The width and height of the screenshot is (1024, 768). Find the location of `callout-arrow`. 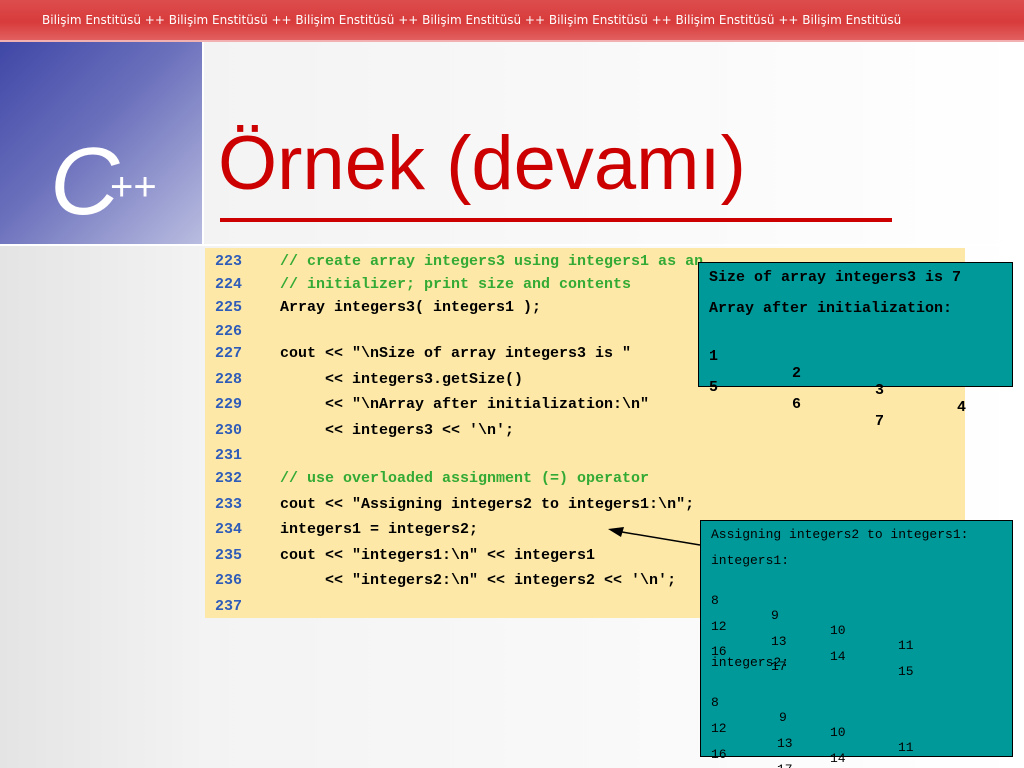

callout-arrow is located at coordinates (654, 536).